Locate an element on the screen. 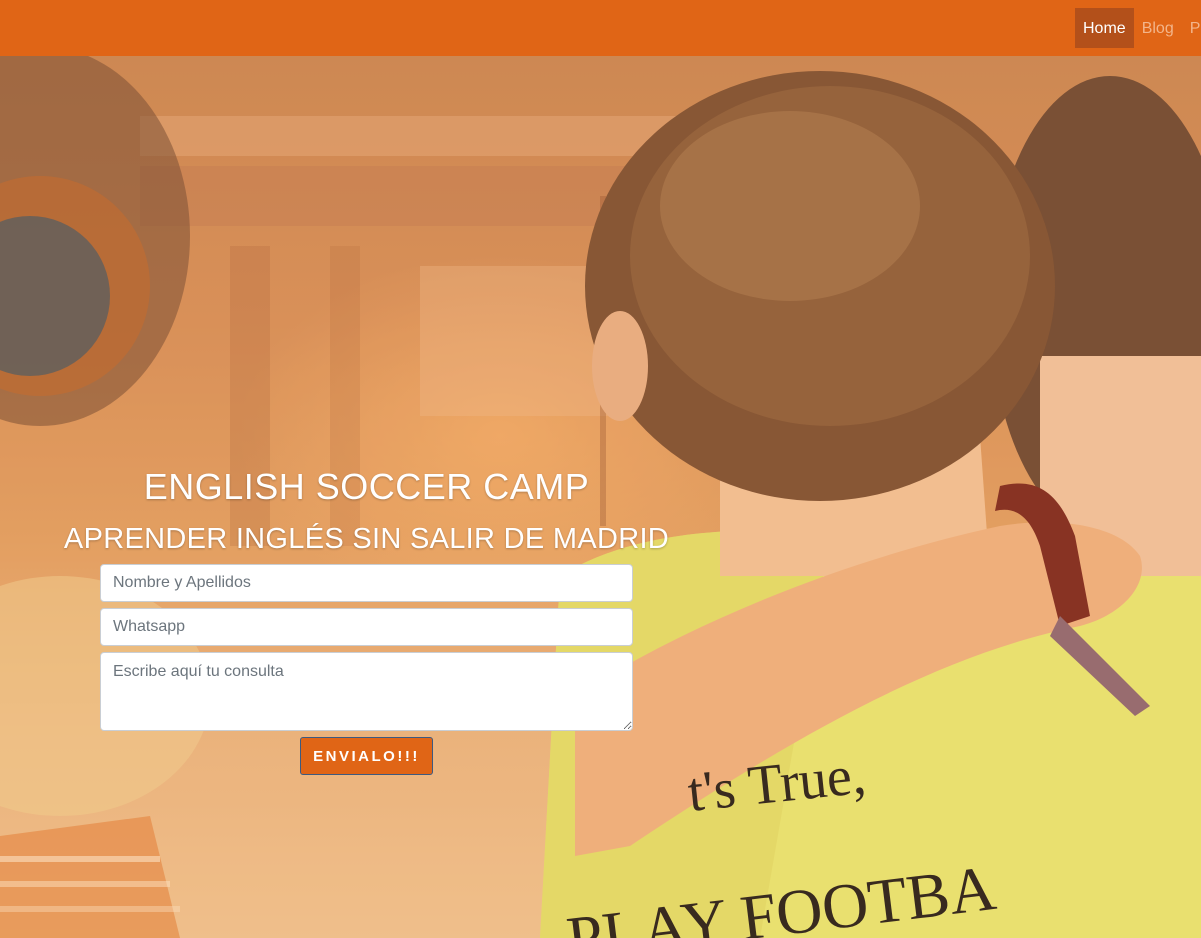 The height and width of the screenshot is (938, 1201). hero-title: ENGLISH SOCCER CAMP is located at coordinates (366, 486).